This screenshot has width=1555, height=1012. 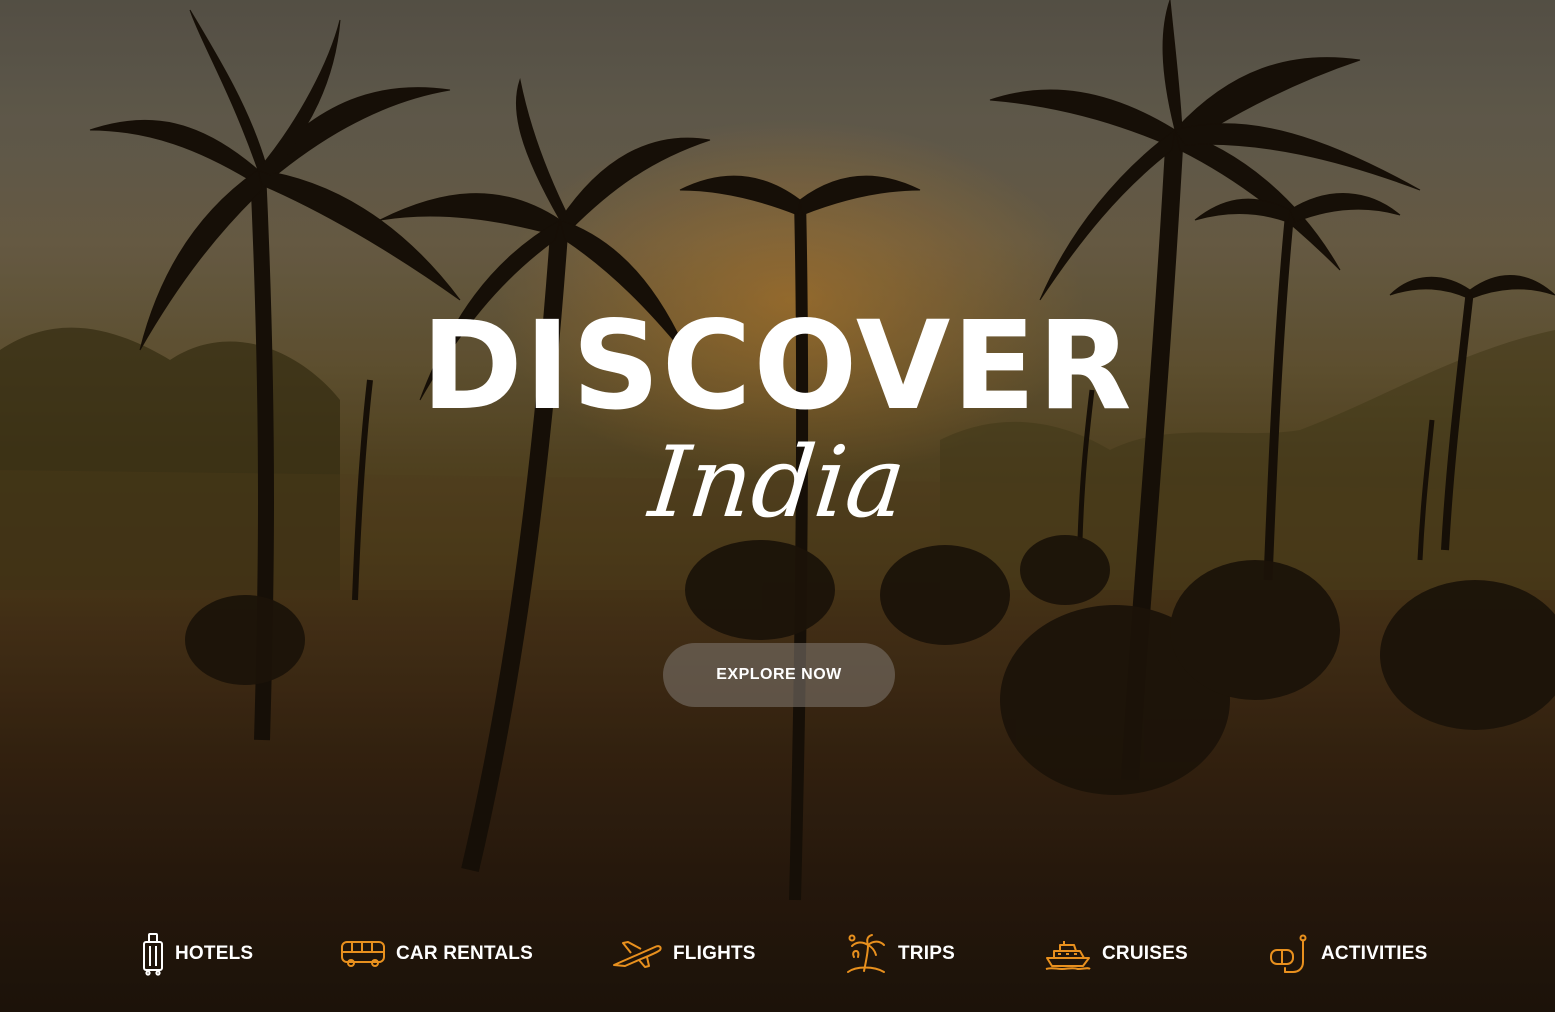 I want to click on bus-icon, so click(x=363, y=954).